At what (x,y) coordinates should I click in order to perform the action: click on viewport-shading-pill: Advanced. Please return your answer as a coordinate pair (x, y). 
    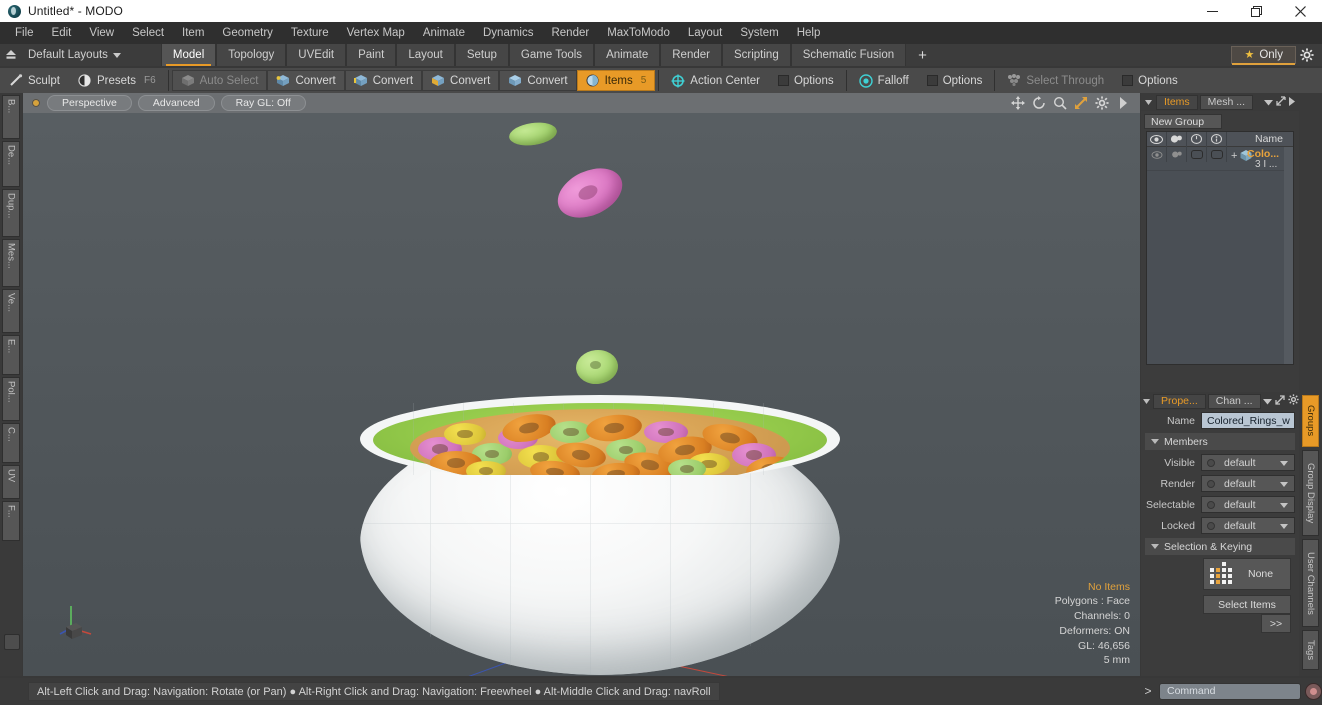
    Looking at the image, I should click on (176, 103).